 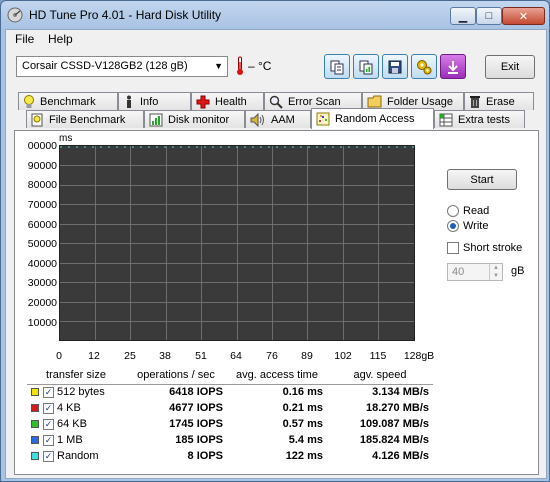 What do you see at coordinates (467, 226) in the screenshot?
I see `write-radio: Write` at bounding box center [467, 226].